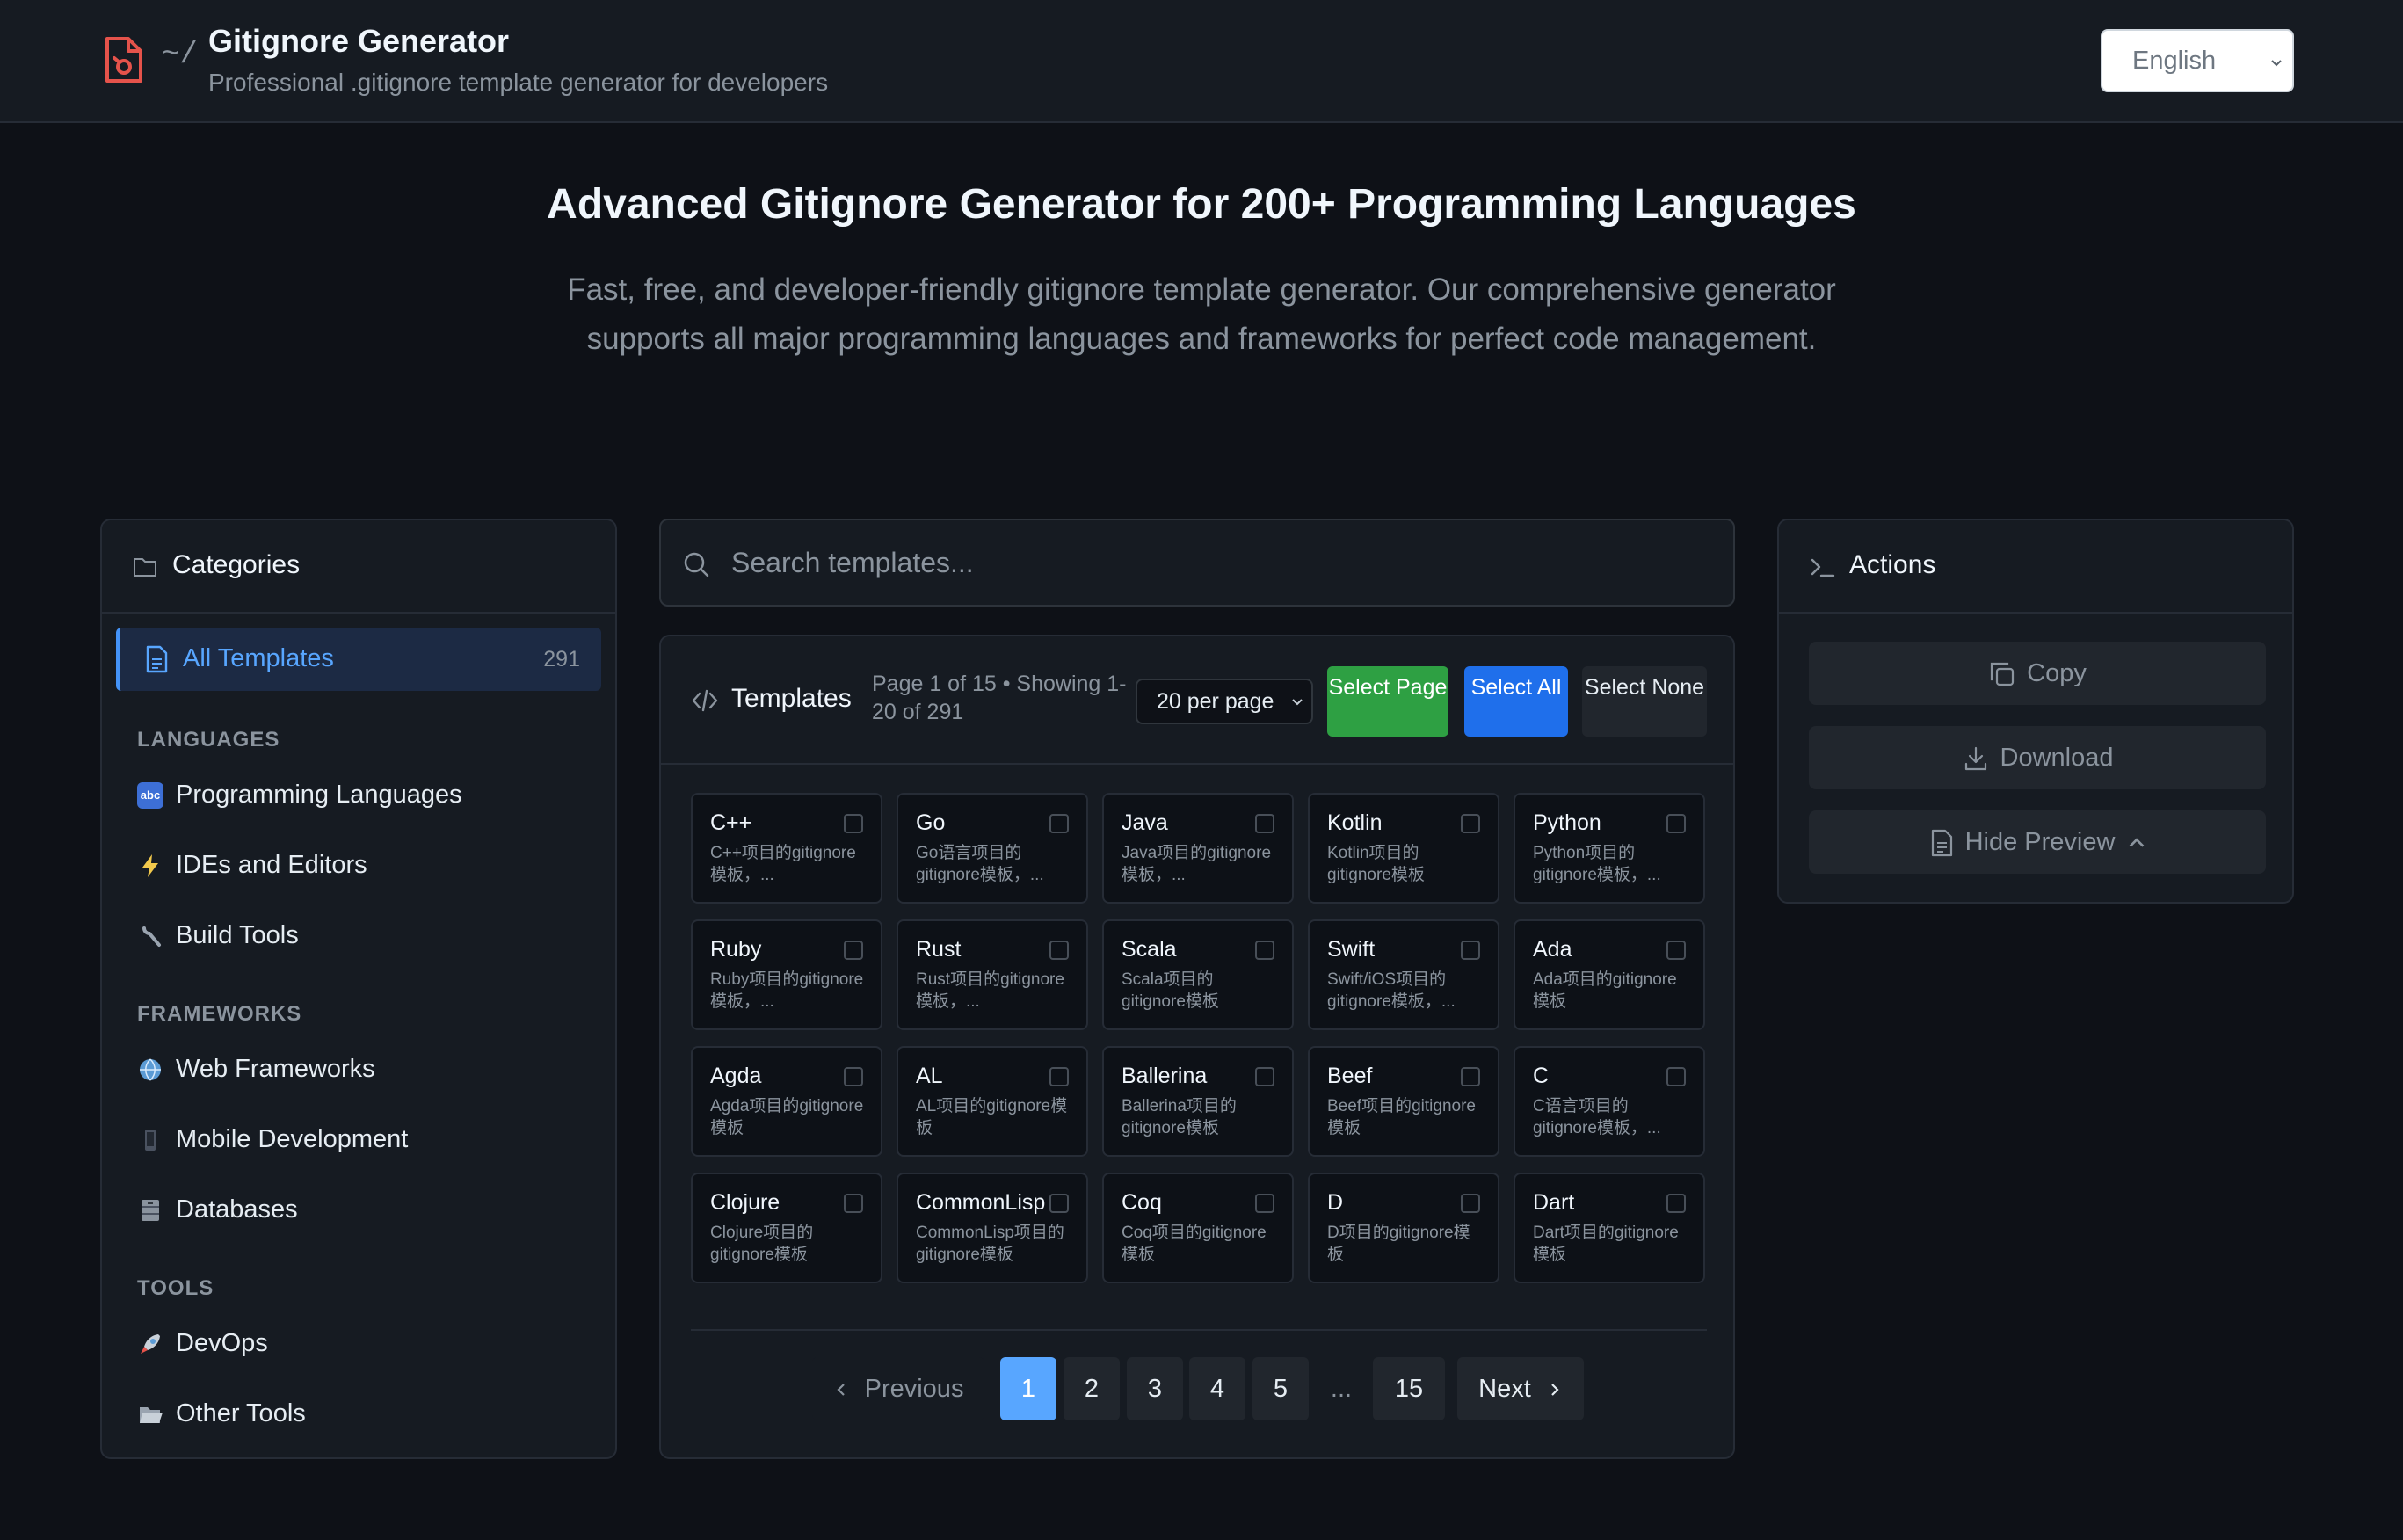 Image resolution: width=2403 pixels, height=1540 pixels. Describe the element at coordinates (176, 1288) in the screenshot. I see `section-label-tools: TOOLS` at that location.